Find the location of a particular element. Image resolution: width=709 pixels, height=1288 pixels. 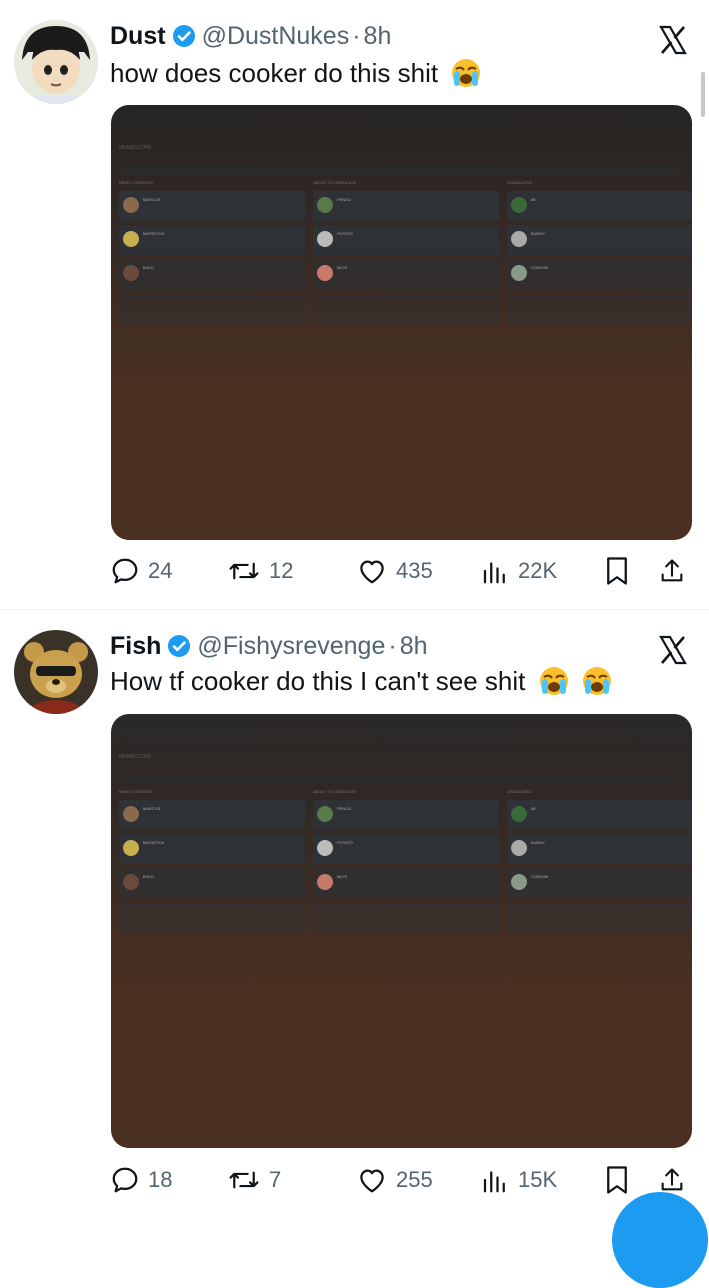

share-button is located at coordinates (676, 571).